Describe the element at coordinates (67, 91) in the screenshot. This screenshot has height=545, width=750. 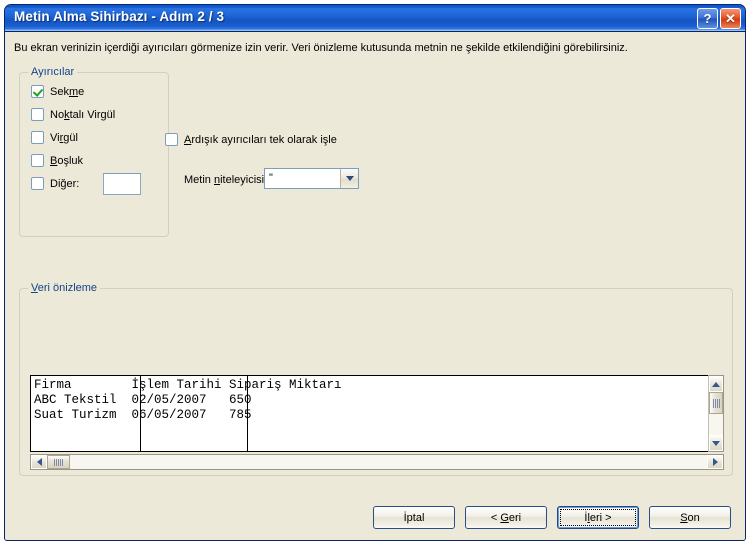
I see `checkbox-tab-label: Sekme` at that location.